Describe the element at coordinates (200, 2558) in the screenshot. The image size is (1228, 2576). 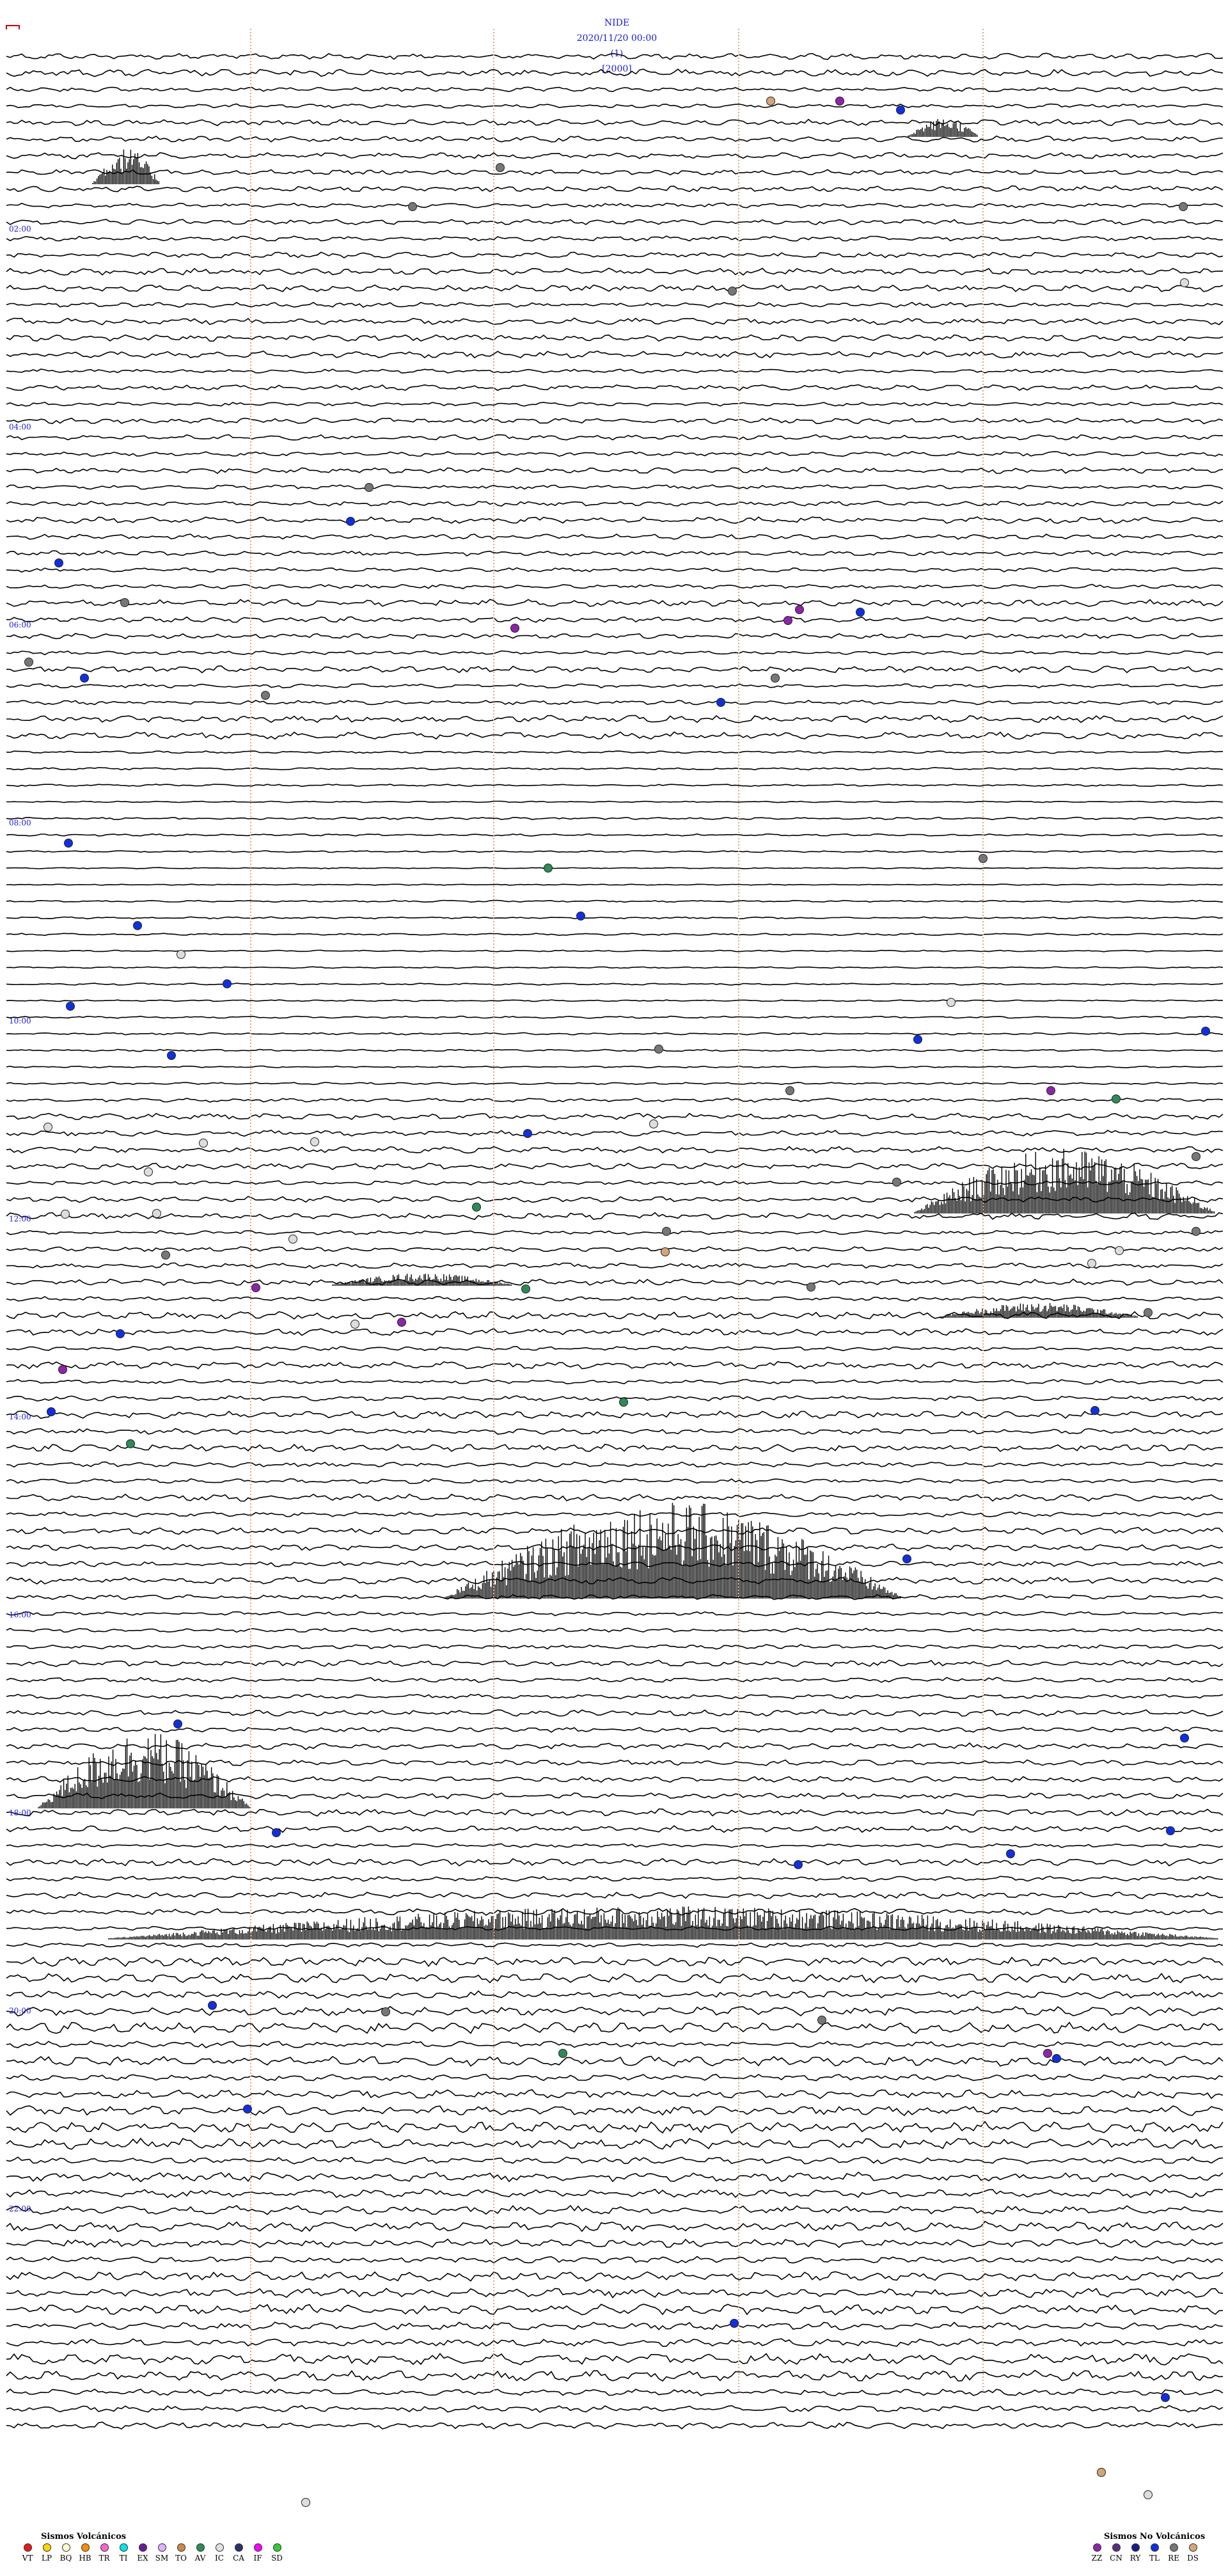
I see `legend-code-label: AV` at that location.